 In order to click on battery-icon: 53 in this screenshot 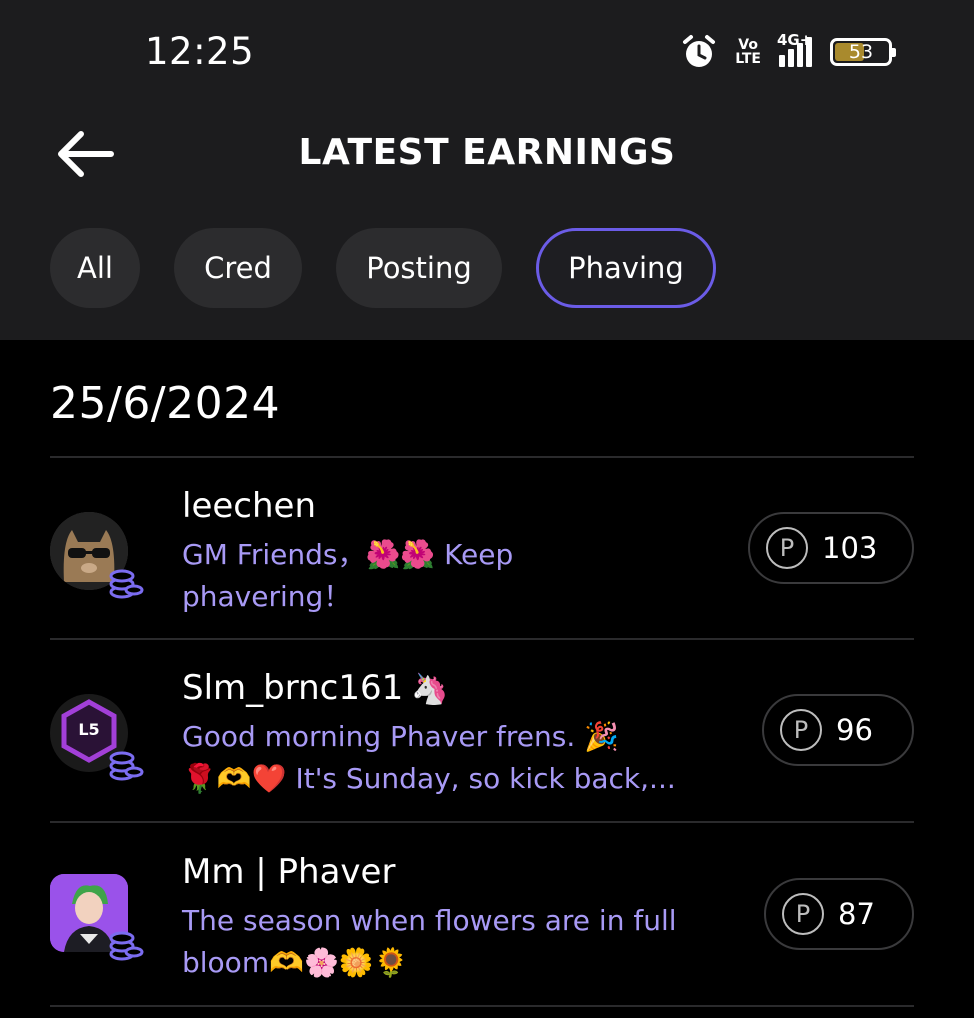, I will do `click(863, 52)`.